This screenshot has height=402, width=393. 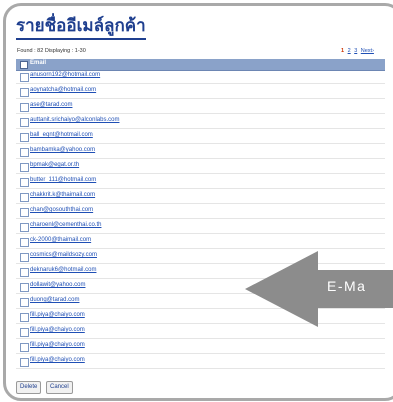 I want to click on cancel-button: Cancel, so click(x=59, y=387).